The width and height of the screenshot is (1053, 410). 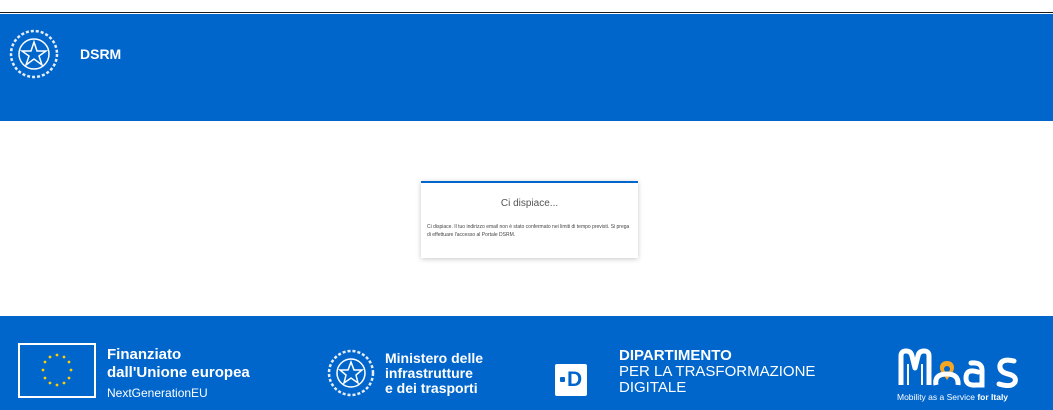 What do you see at coordinates (144, 354) in the screenshot?
I see `eu-line-1: Finanziato` at bounding box center [144, 354].